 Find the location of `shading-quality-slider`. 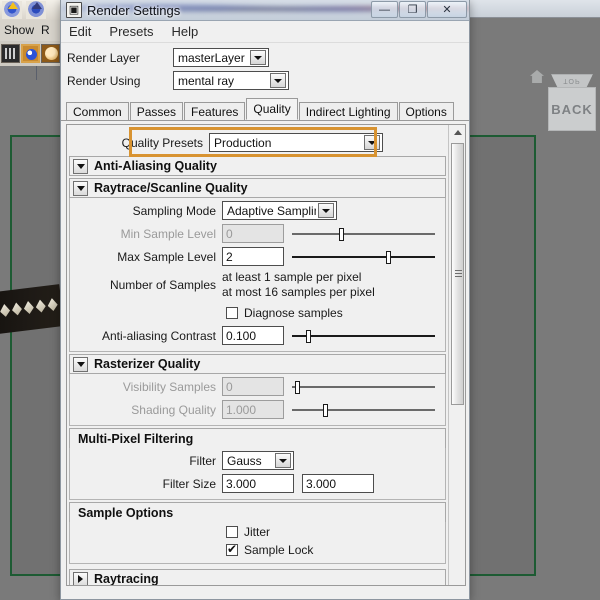

shading-quality-slider is located at coordinates (363, 410).